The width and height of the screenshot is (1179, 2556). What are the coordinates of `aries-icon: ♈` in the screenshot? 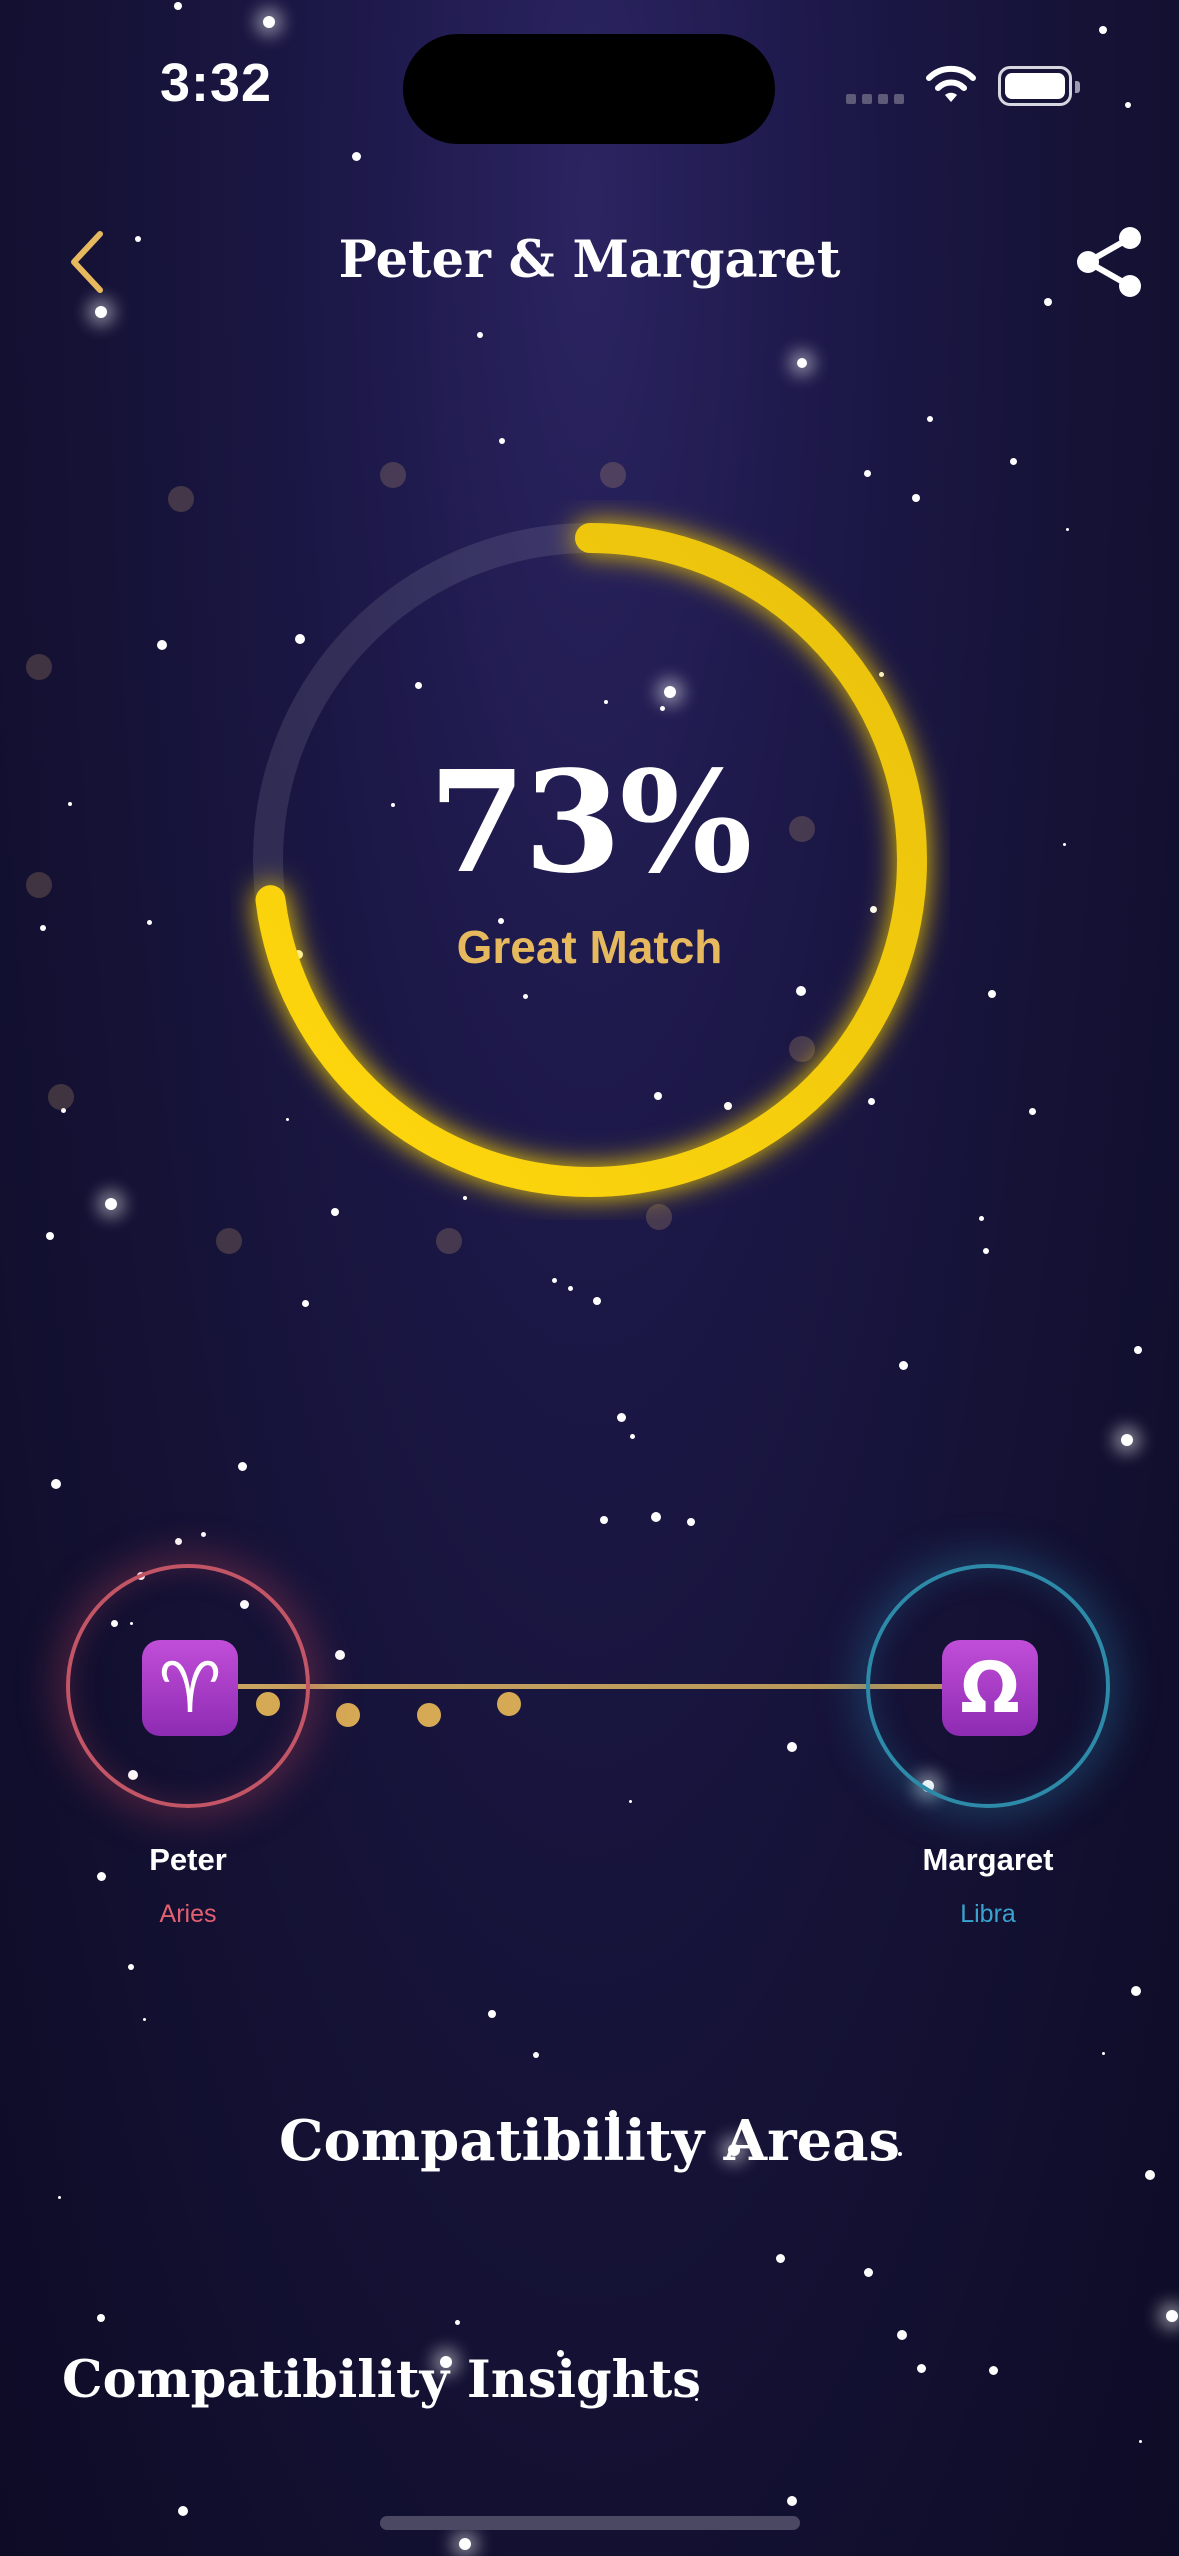 It's located at (190, 1688).